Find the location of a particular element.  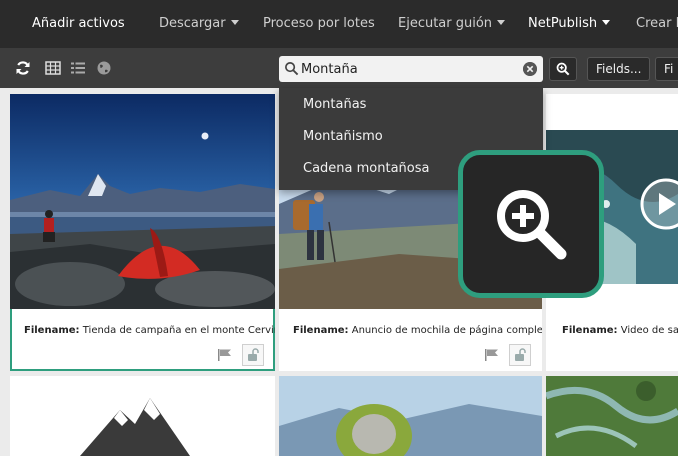

menu-run-script: Ejecutar guión is located at coordinates (452, 24).